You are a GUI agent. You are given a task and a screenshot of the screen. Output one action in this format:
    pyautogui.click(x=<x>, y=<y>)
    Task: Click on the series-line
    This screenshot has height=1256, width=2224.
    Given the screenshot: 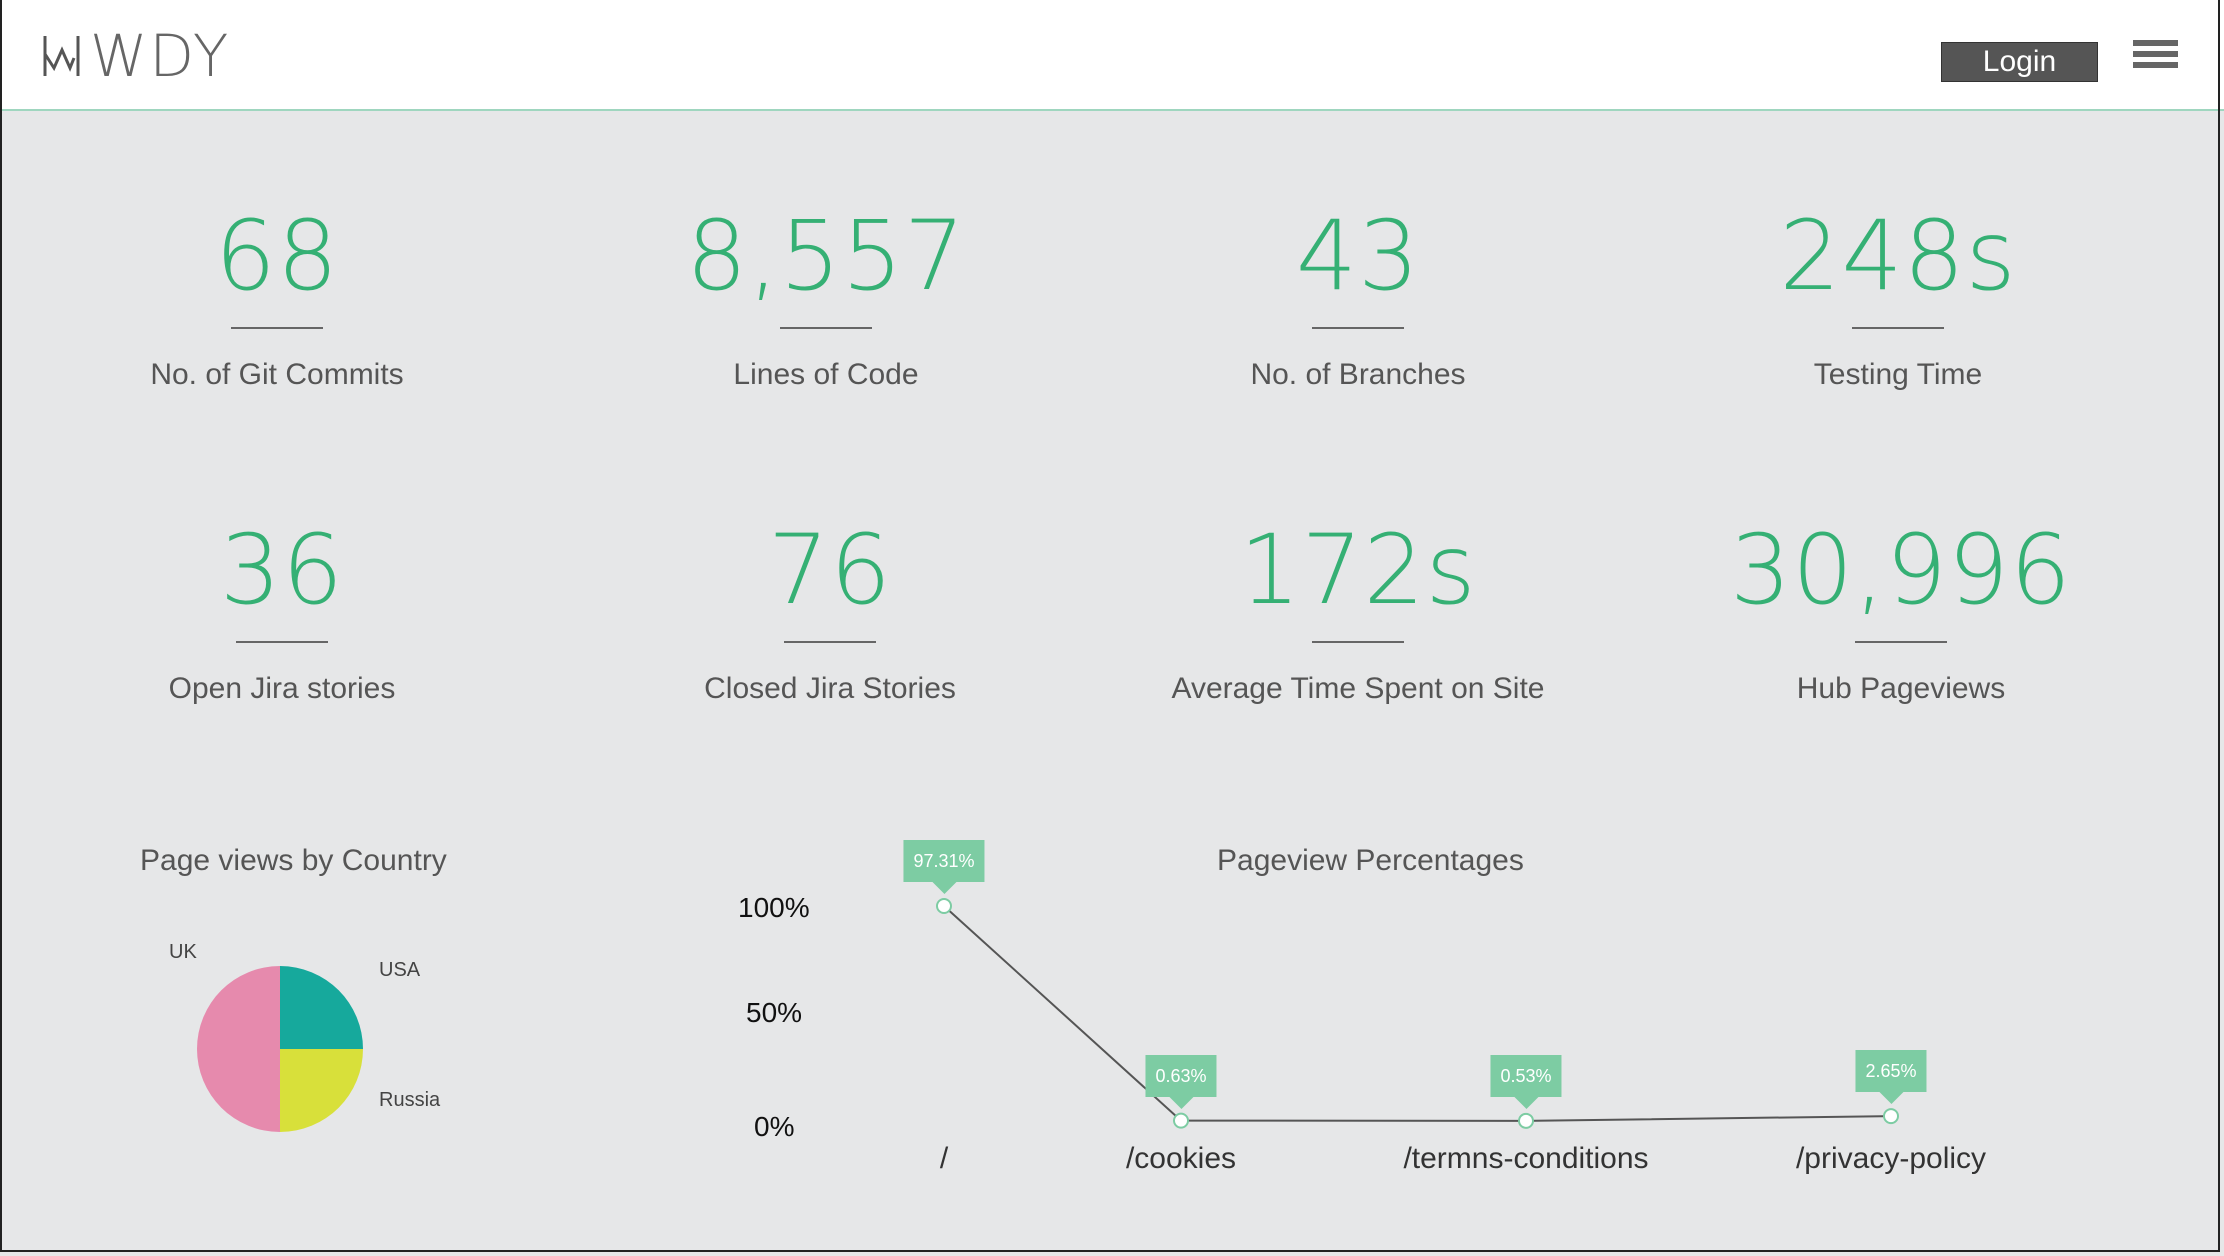 What is the action you would take?
    pyautogui.click(x=1417, y=1013)
    